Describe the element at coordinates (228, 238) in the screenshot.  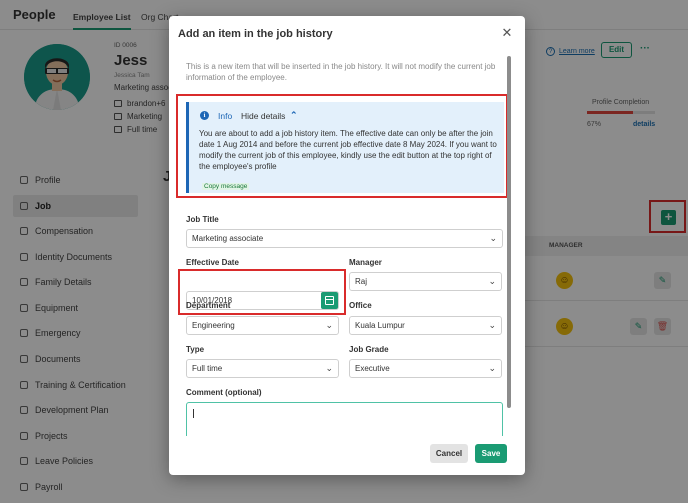
I see `job-title-value: Marketing associate` at that location.